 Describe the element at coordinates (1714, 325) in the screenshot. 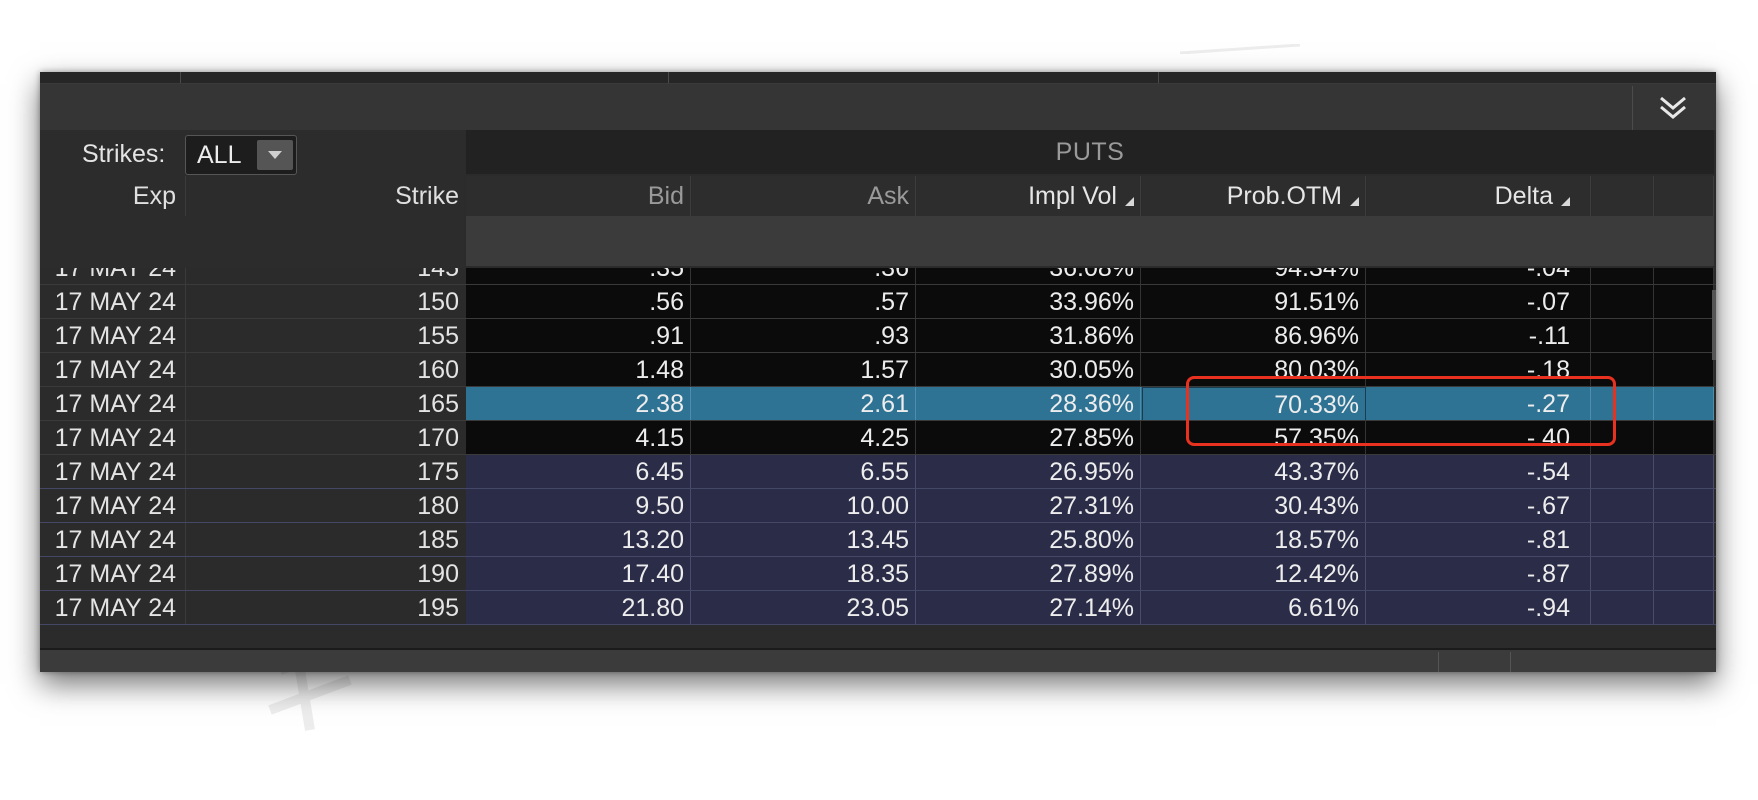

I see `vertical-scrollbar` at that location.